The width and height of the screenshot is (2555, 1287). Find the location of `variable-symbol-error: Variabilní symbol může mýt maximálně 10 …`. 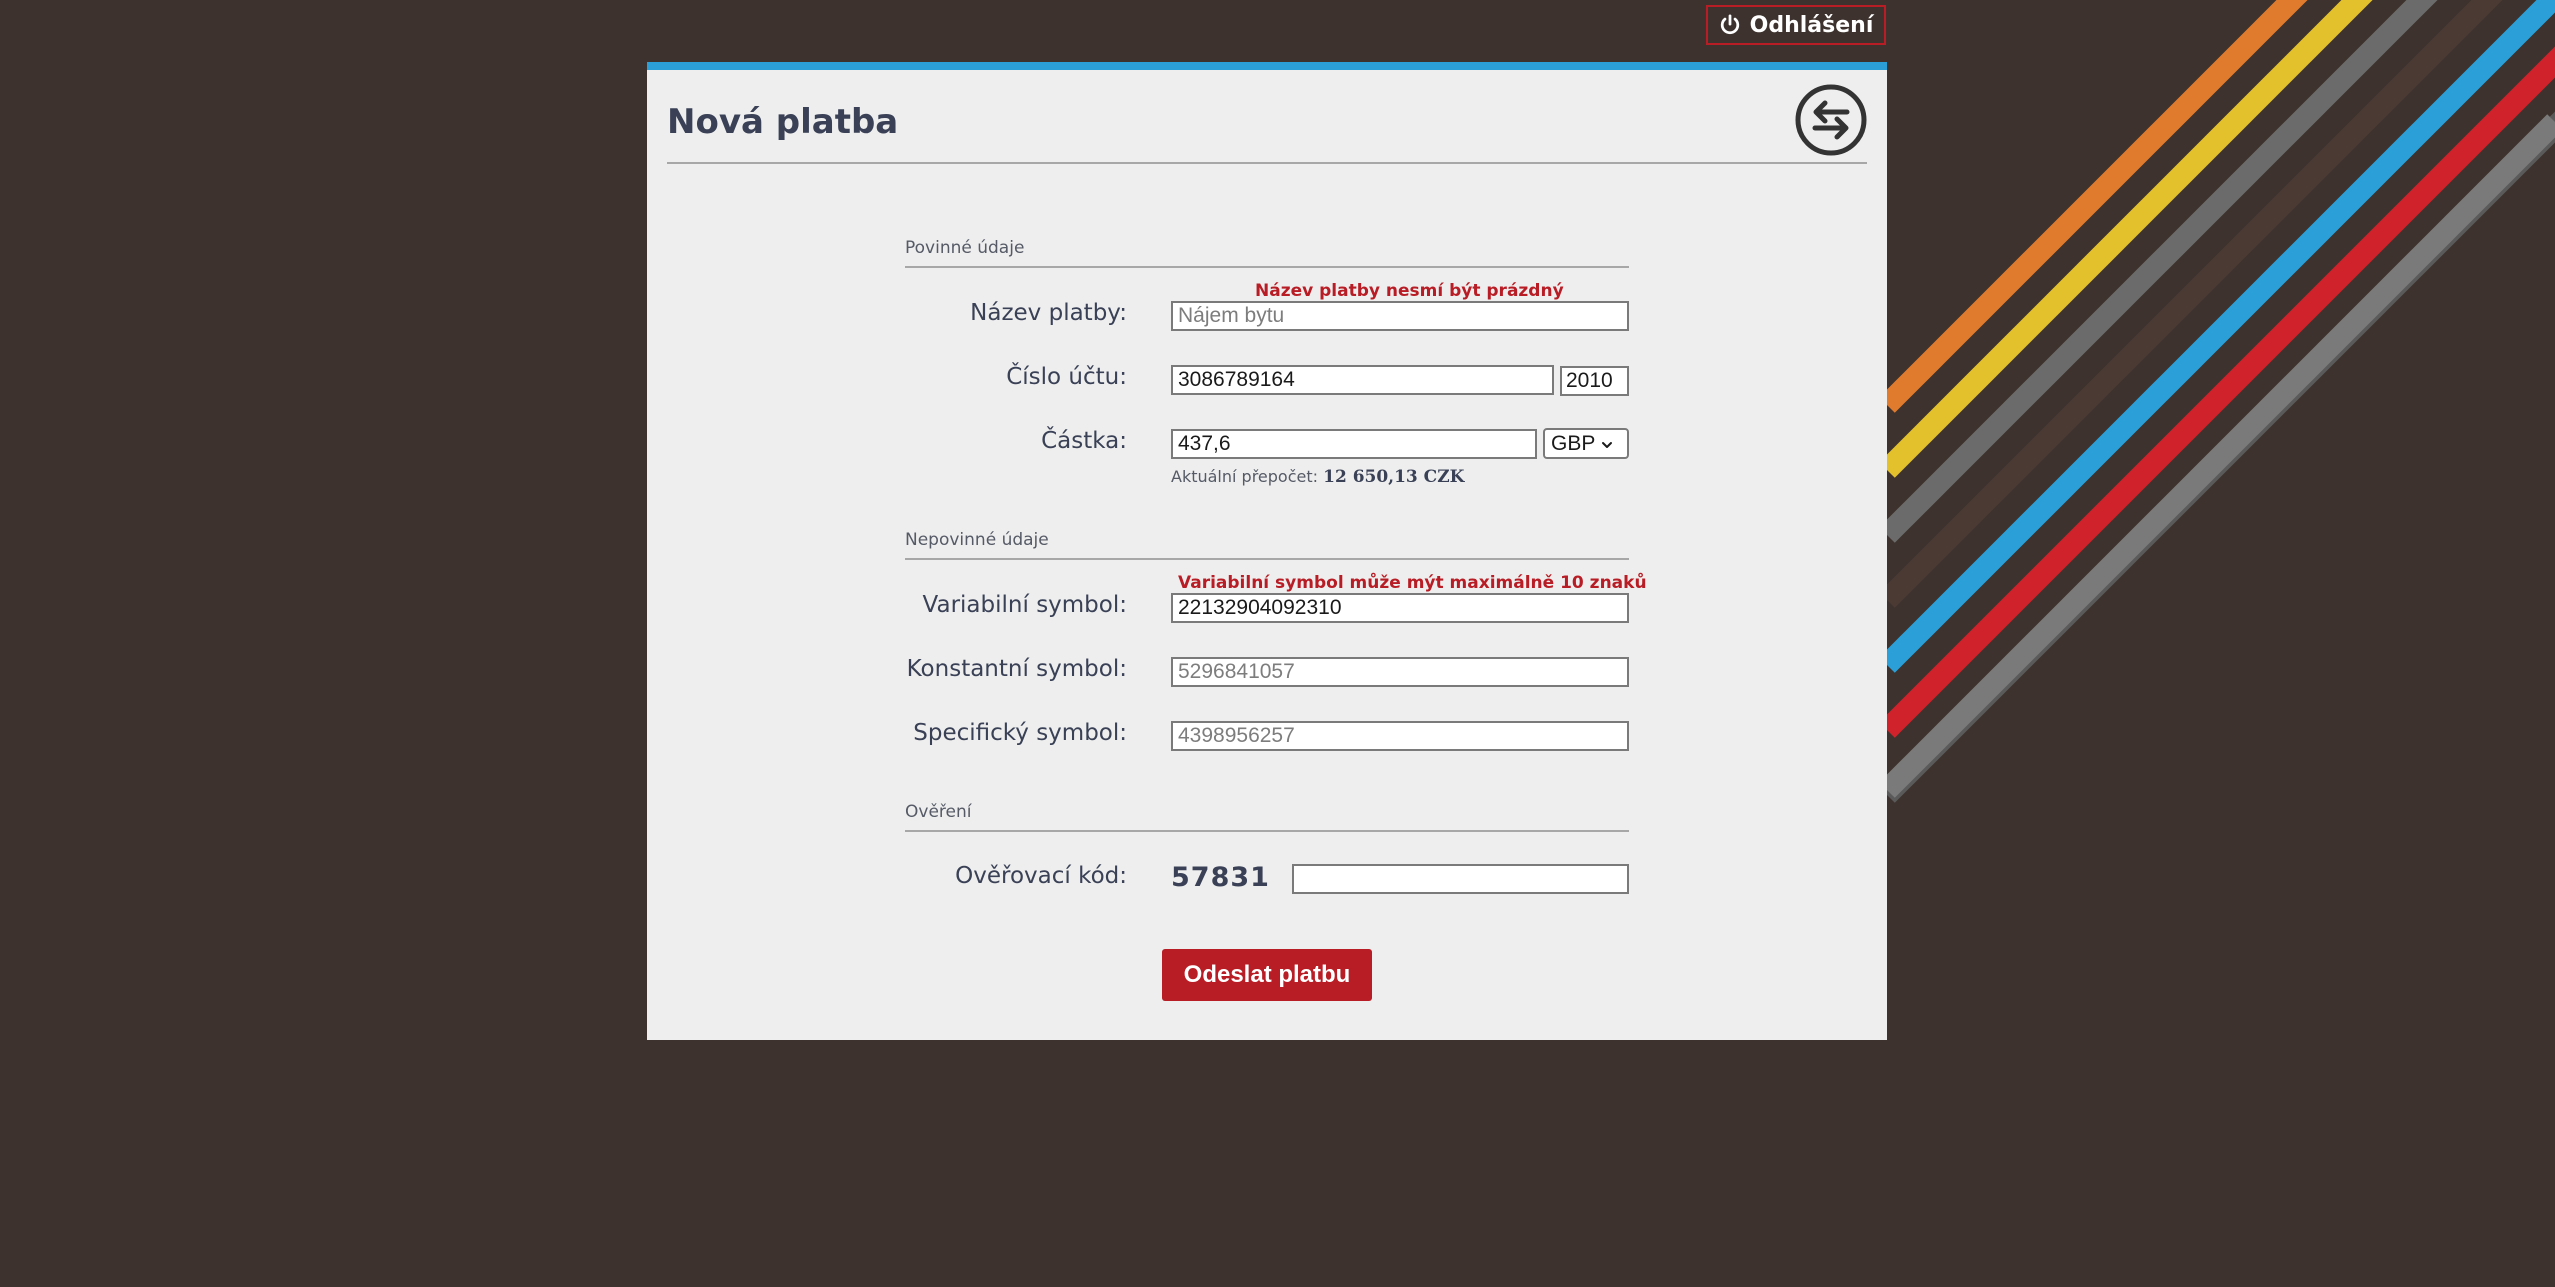

variable-symbol-error: Variabilní symbol může mýt maximálně 10 … is located at coordinates (1412, 583).